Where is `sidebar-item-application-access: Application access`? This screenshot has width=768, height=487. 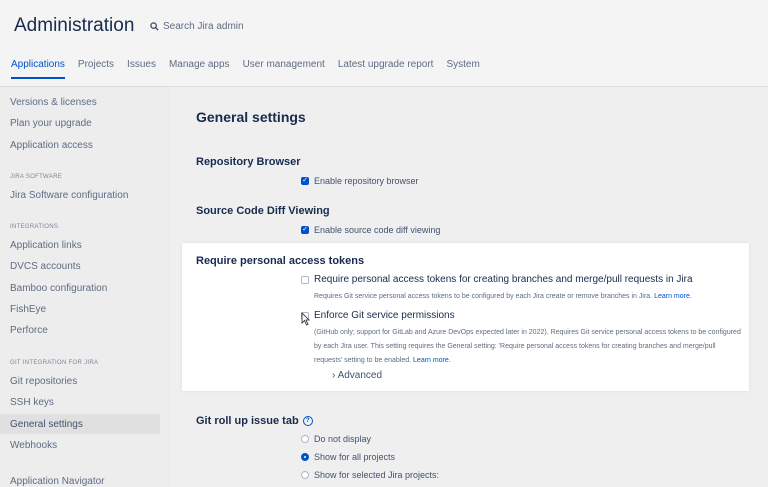
sidebar-item-application-access: Application access is located at coordinates (51, 145).